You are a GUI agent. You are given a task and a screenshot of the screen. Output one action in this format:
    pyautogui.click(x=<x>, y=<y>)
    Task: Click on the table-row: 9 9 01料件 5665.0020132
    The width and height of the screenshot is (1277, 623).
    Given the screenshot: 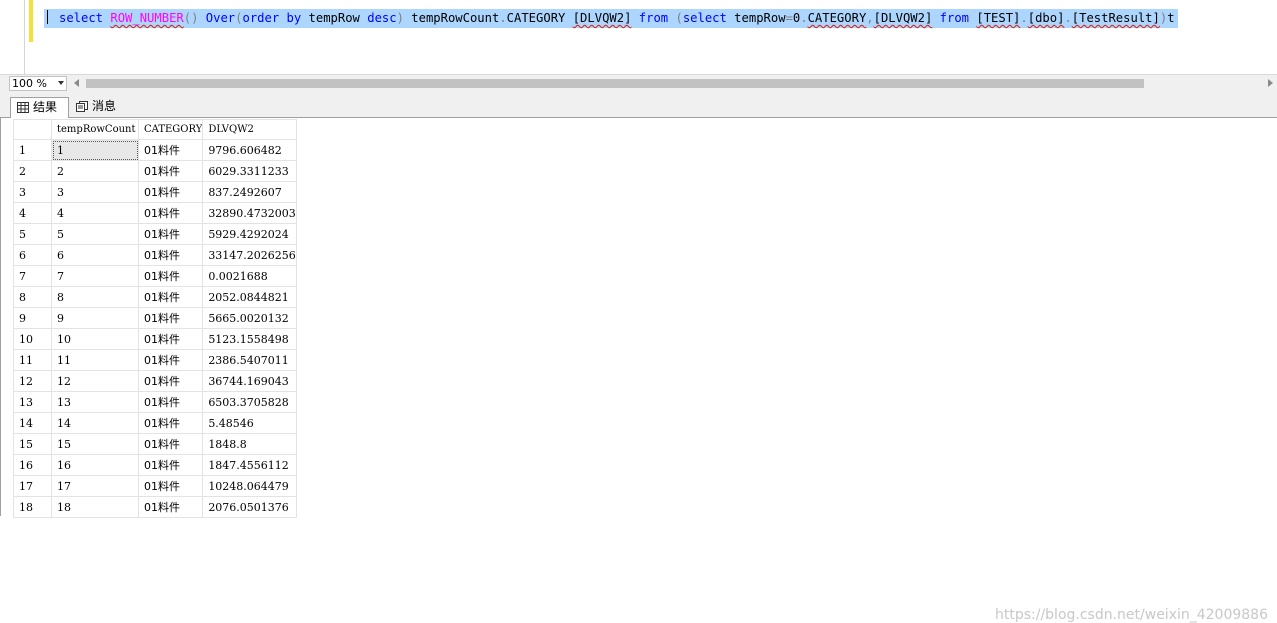 What is the action you would take?
    pyautogui.click(x=155, y=318)
    